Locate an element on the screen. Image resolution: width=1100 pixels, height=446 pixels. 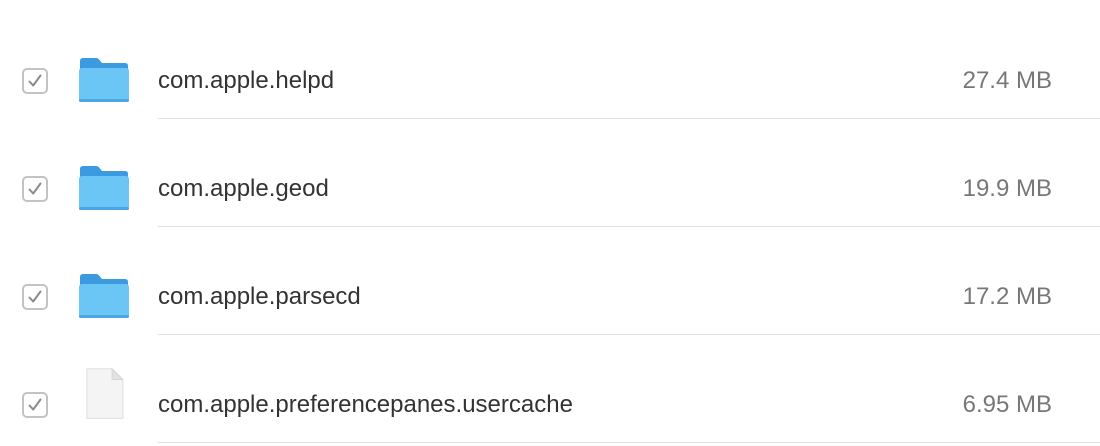
file-size: 19.9 MB is located at coordinates (1007, 188).